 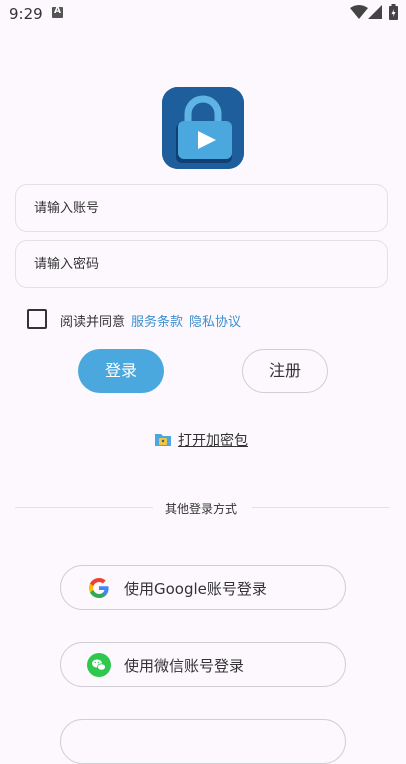 What do you see at coordinates (57, 12) in the screenshot?
I see `notification-icon` at bounding box center [57, 12].